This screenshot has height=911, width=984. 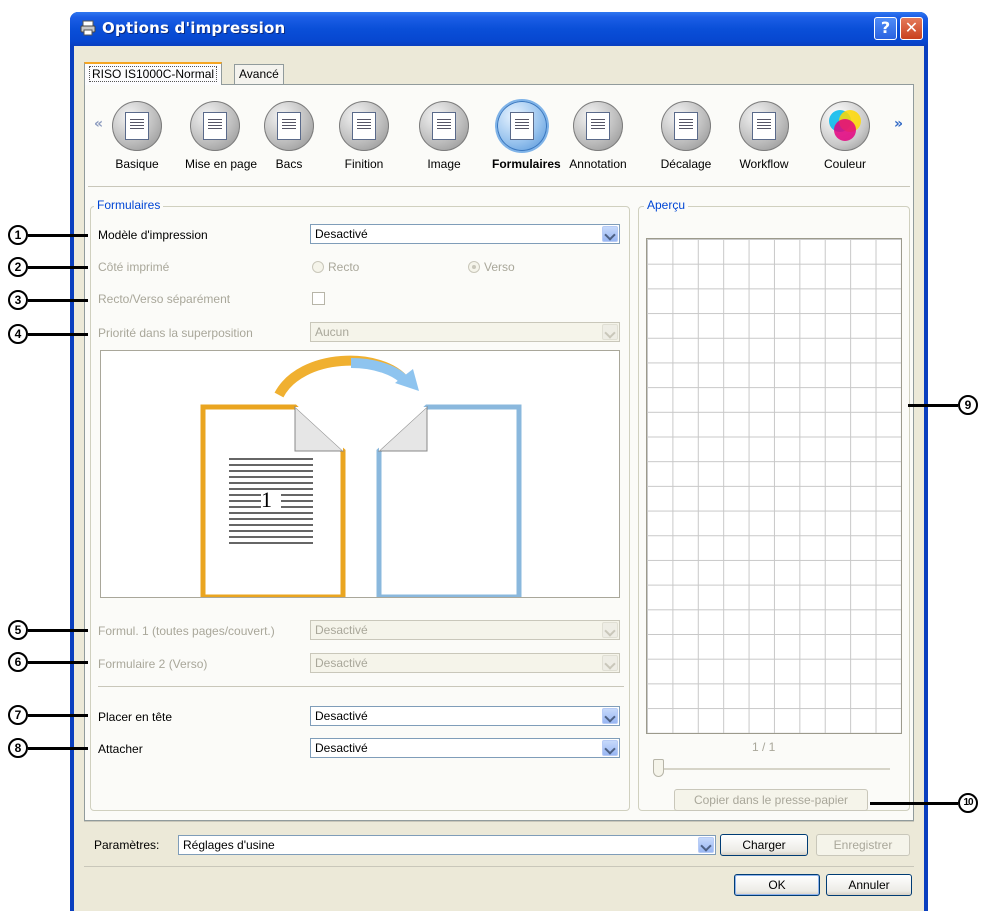 What do you see at coordinates (465, 716) in the screenshot?
I see `placer-select: Desactivé` at bounding box center [465, 716].